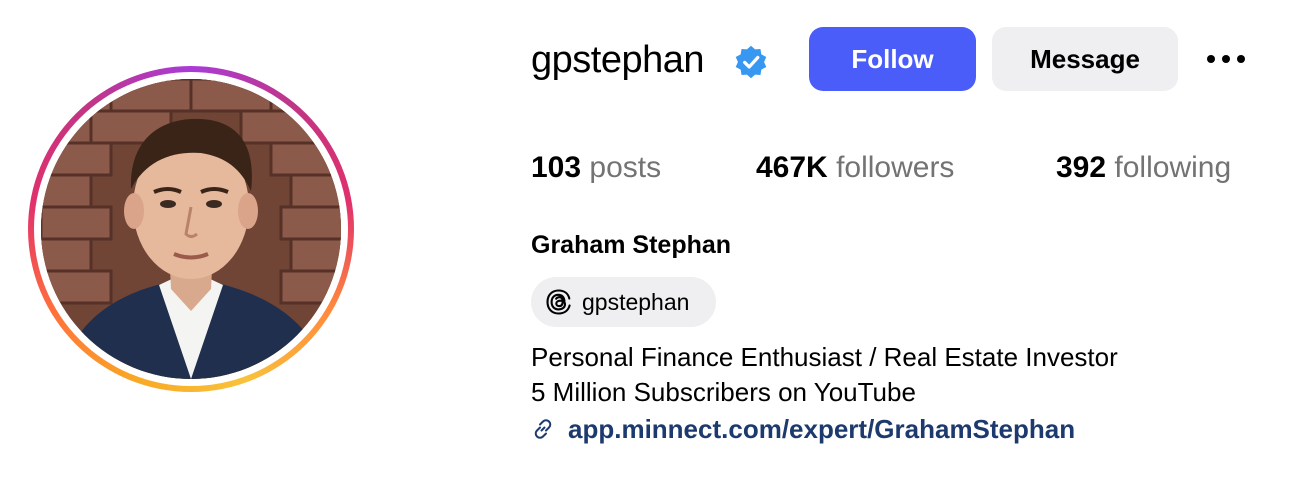  I want to click on verified-badge-icon, so click(751, 62).